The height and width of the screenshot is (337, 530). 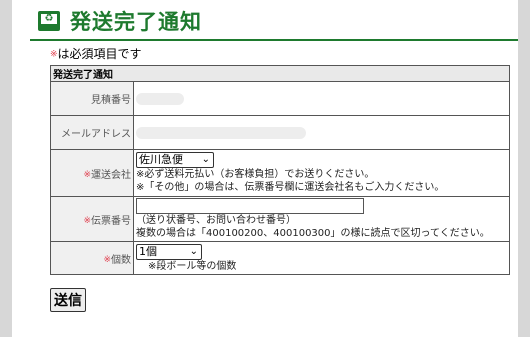 I want to click on tracking-number-input, so click(x=250, y=206).